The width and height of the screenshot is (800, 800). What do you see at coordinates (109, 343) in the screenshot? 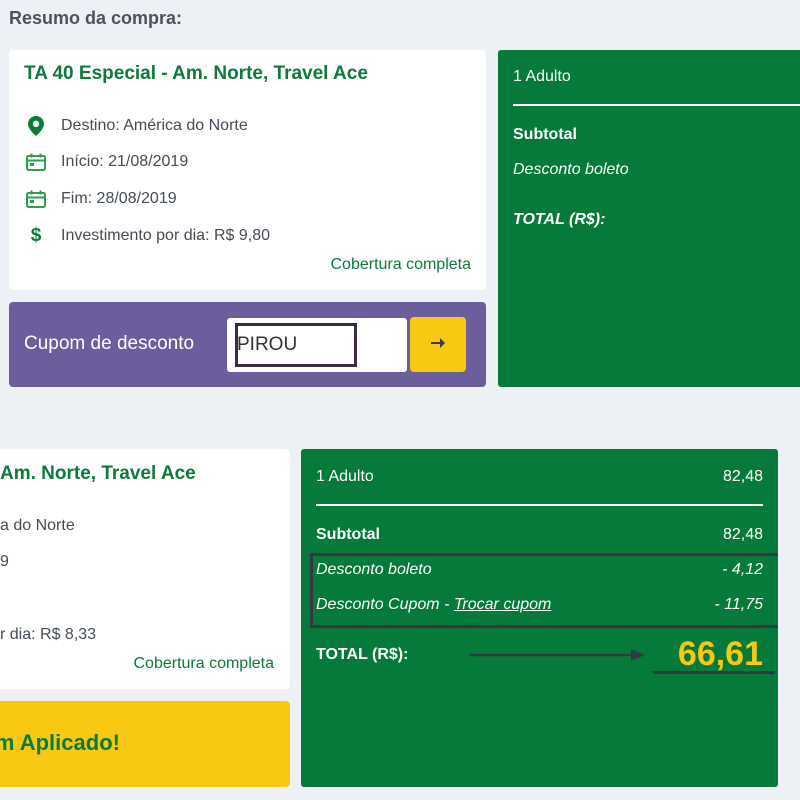
I see `coupon-label: Cupom de desconto` at bounding box center [109, 343].